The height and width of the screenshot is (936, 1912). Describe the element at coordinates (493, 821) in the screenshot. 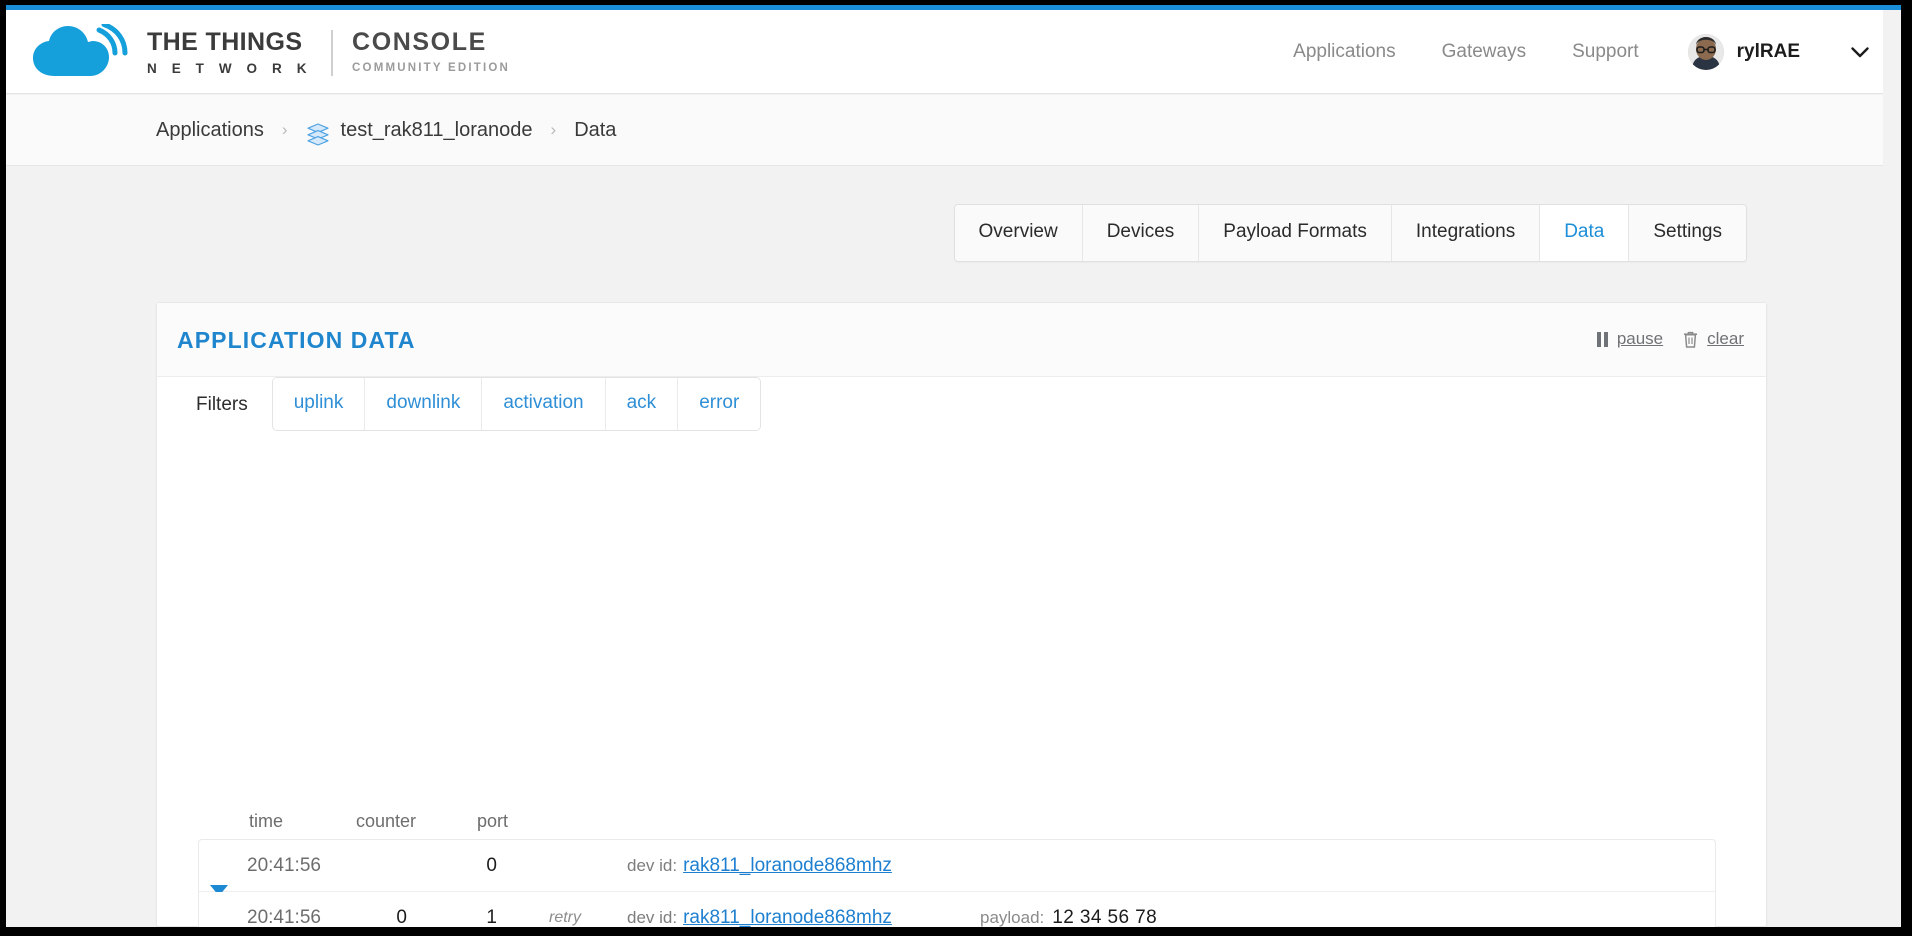

I see `column-header-port: port` at that location.